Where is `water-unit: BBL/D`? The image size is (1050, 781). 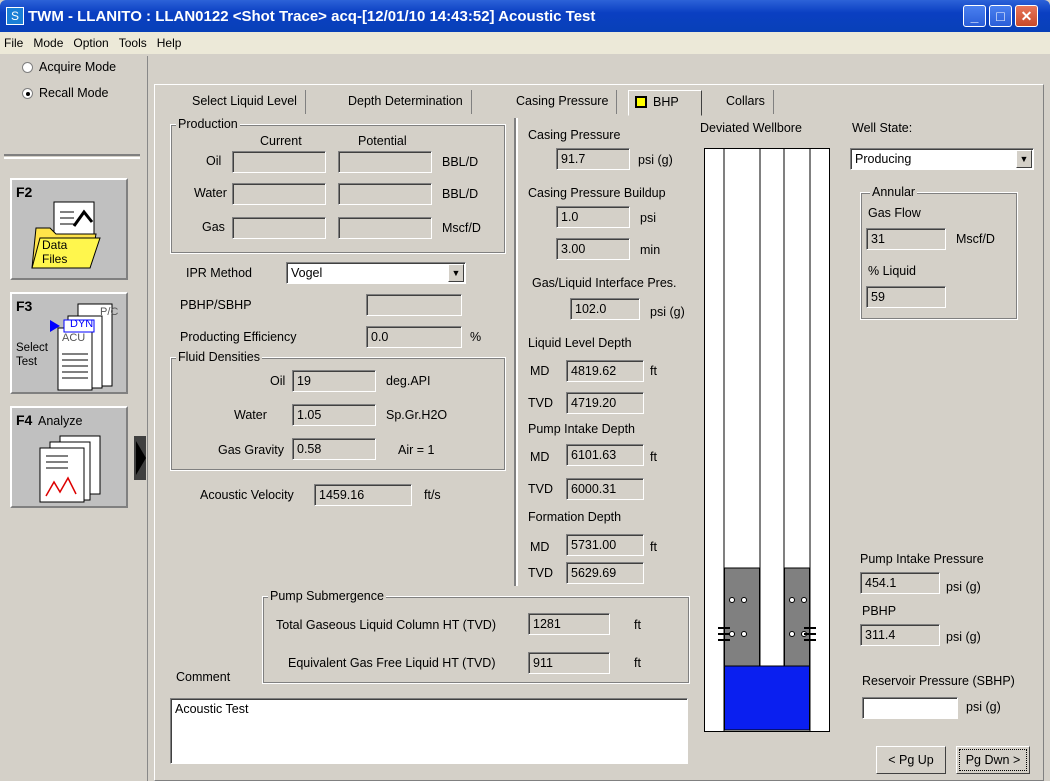 water-unit: BBL/D is located at coordinates (460, 194).